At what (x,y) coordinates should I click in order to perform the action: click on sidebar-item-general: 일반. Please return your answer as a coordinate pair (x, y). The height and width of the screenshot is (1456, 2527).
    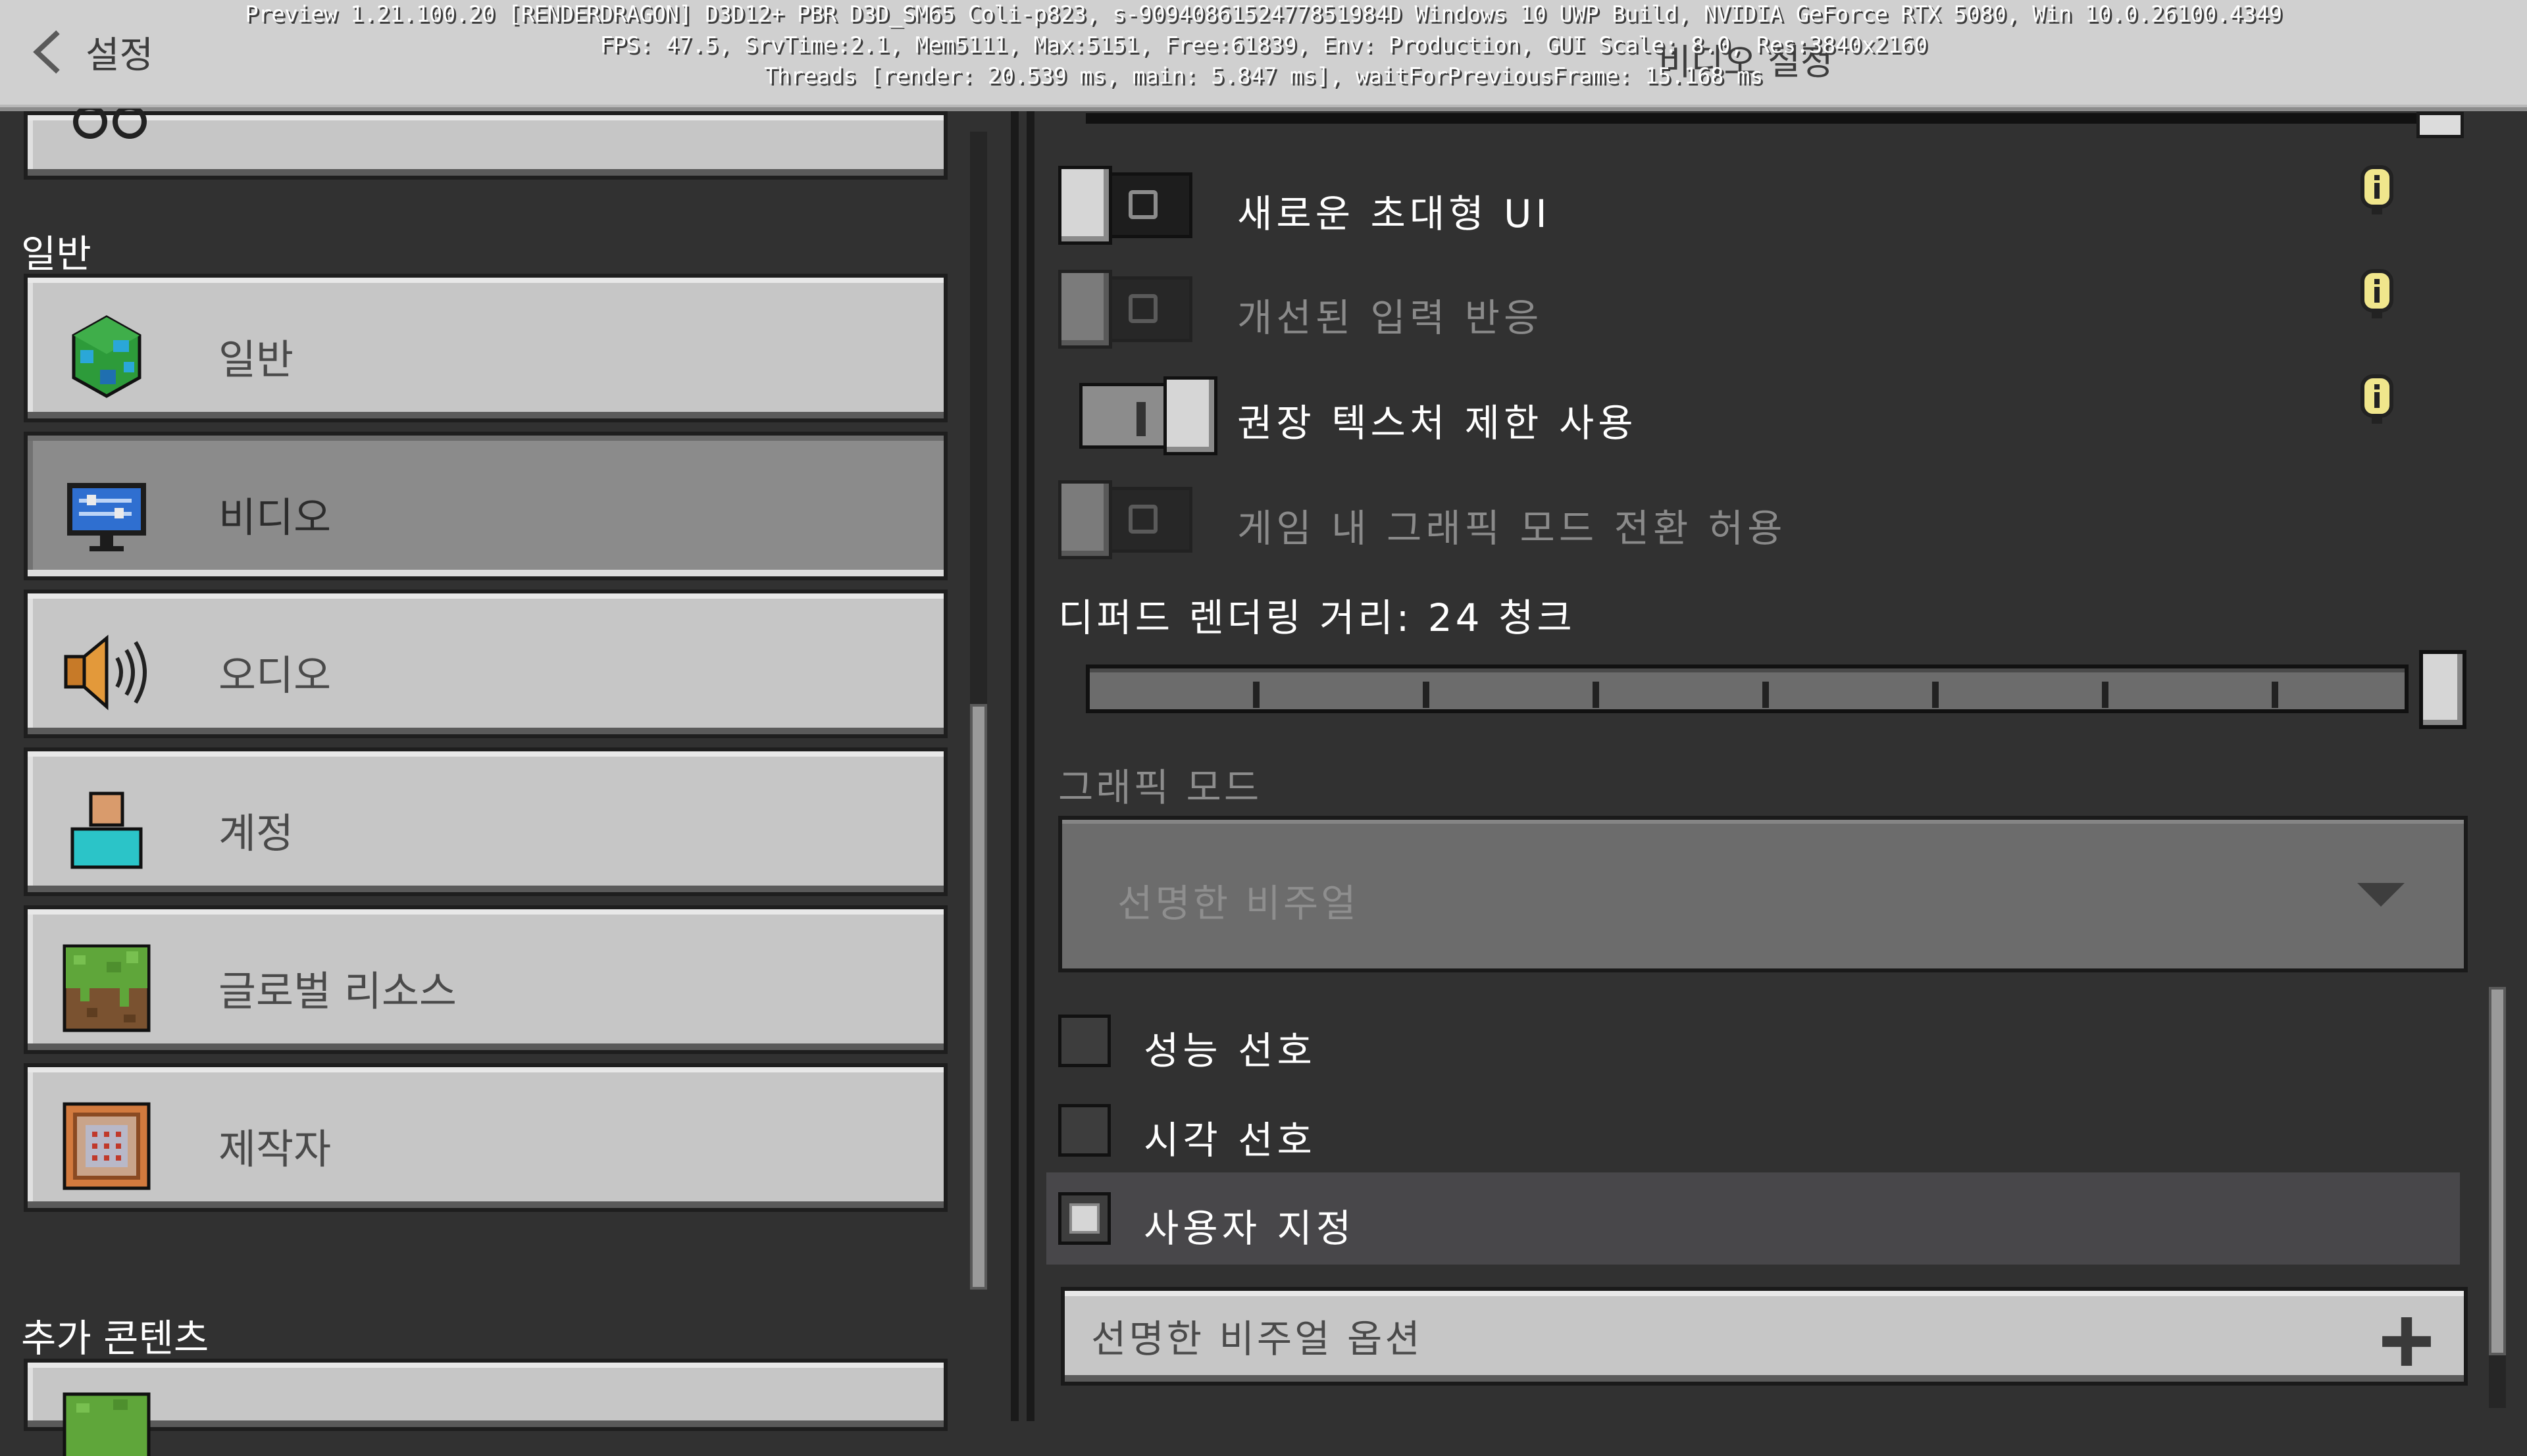
    Looking at the image, I should click on (486, 348).